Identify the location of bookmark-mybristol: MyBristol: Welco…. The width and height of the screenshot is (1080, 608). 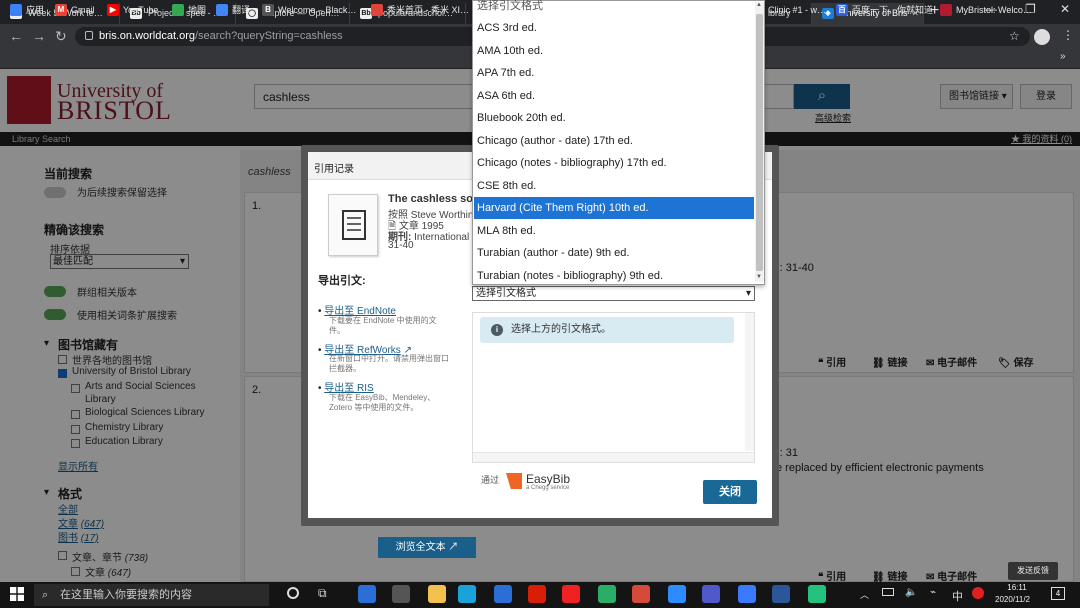
(986, 10).